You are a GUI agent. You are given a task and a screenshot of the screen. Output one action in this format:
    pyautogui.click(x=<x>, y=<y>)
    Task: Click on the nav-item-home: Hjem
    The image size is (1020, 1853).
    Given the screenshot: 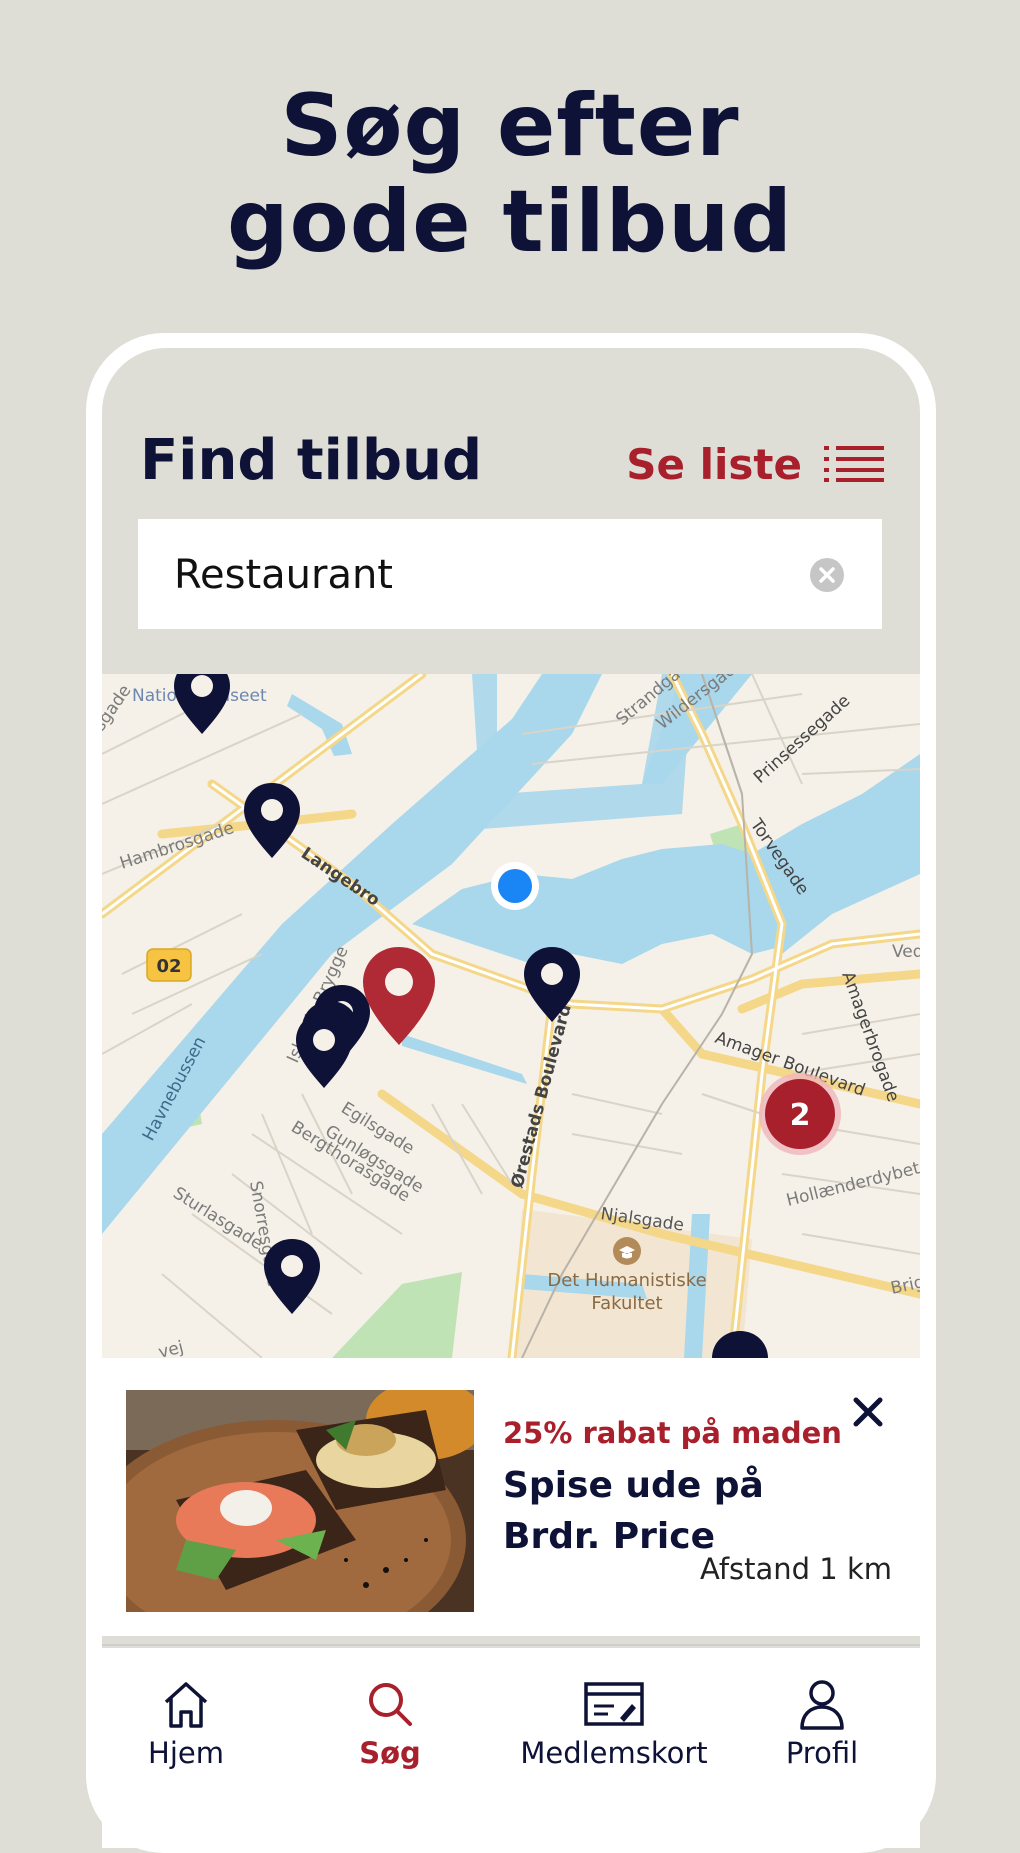 What is the action you would take?
    pyautogui.click(x=194, y=1723)
    